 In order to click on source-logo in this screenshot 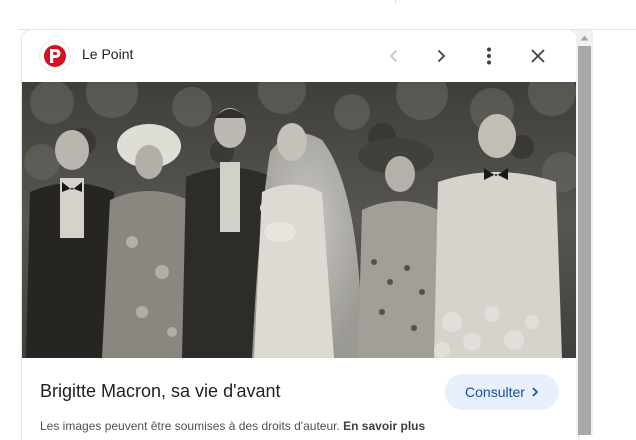, I will do `click(55, 56)`.